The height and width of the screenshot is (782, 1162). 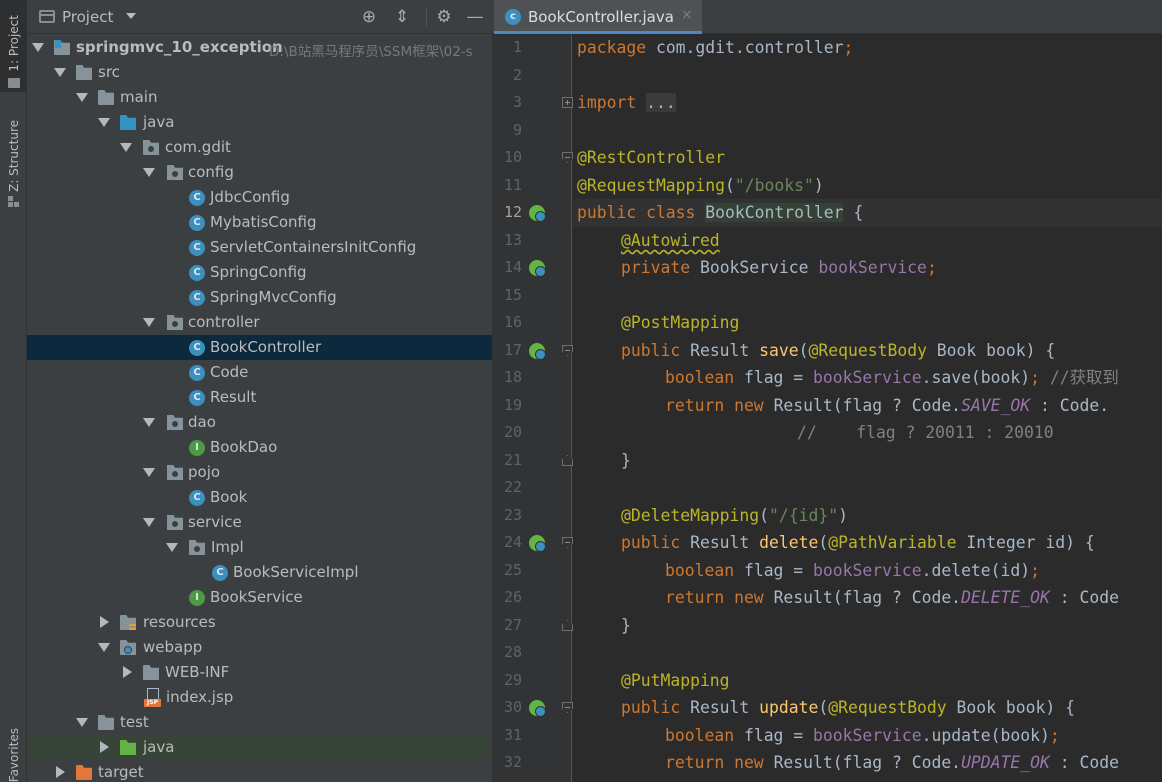 What do you see at coordinates (13, 162) in the screenshot?
I see `structure-tool-button: Z: Structure` at bounding box center [13, 162].